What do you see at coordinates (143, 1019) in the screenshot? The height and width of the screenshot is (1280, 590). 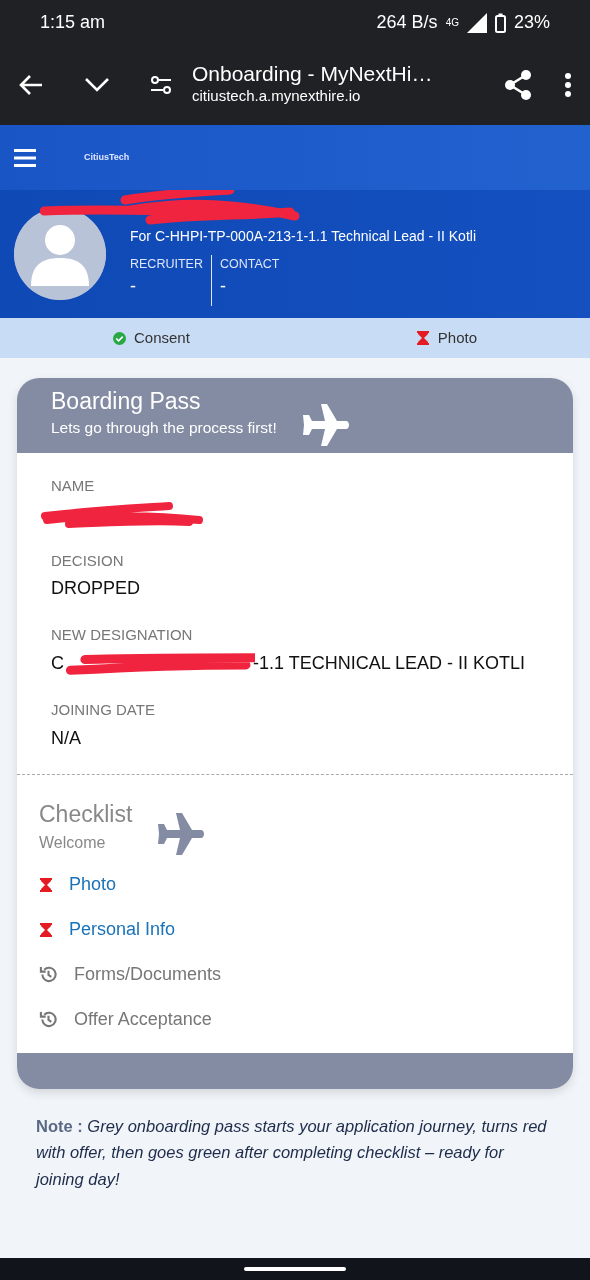 I see `checklist-link: Offer Acceptance` at bounding box center [143, 1019].